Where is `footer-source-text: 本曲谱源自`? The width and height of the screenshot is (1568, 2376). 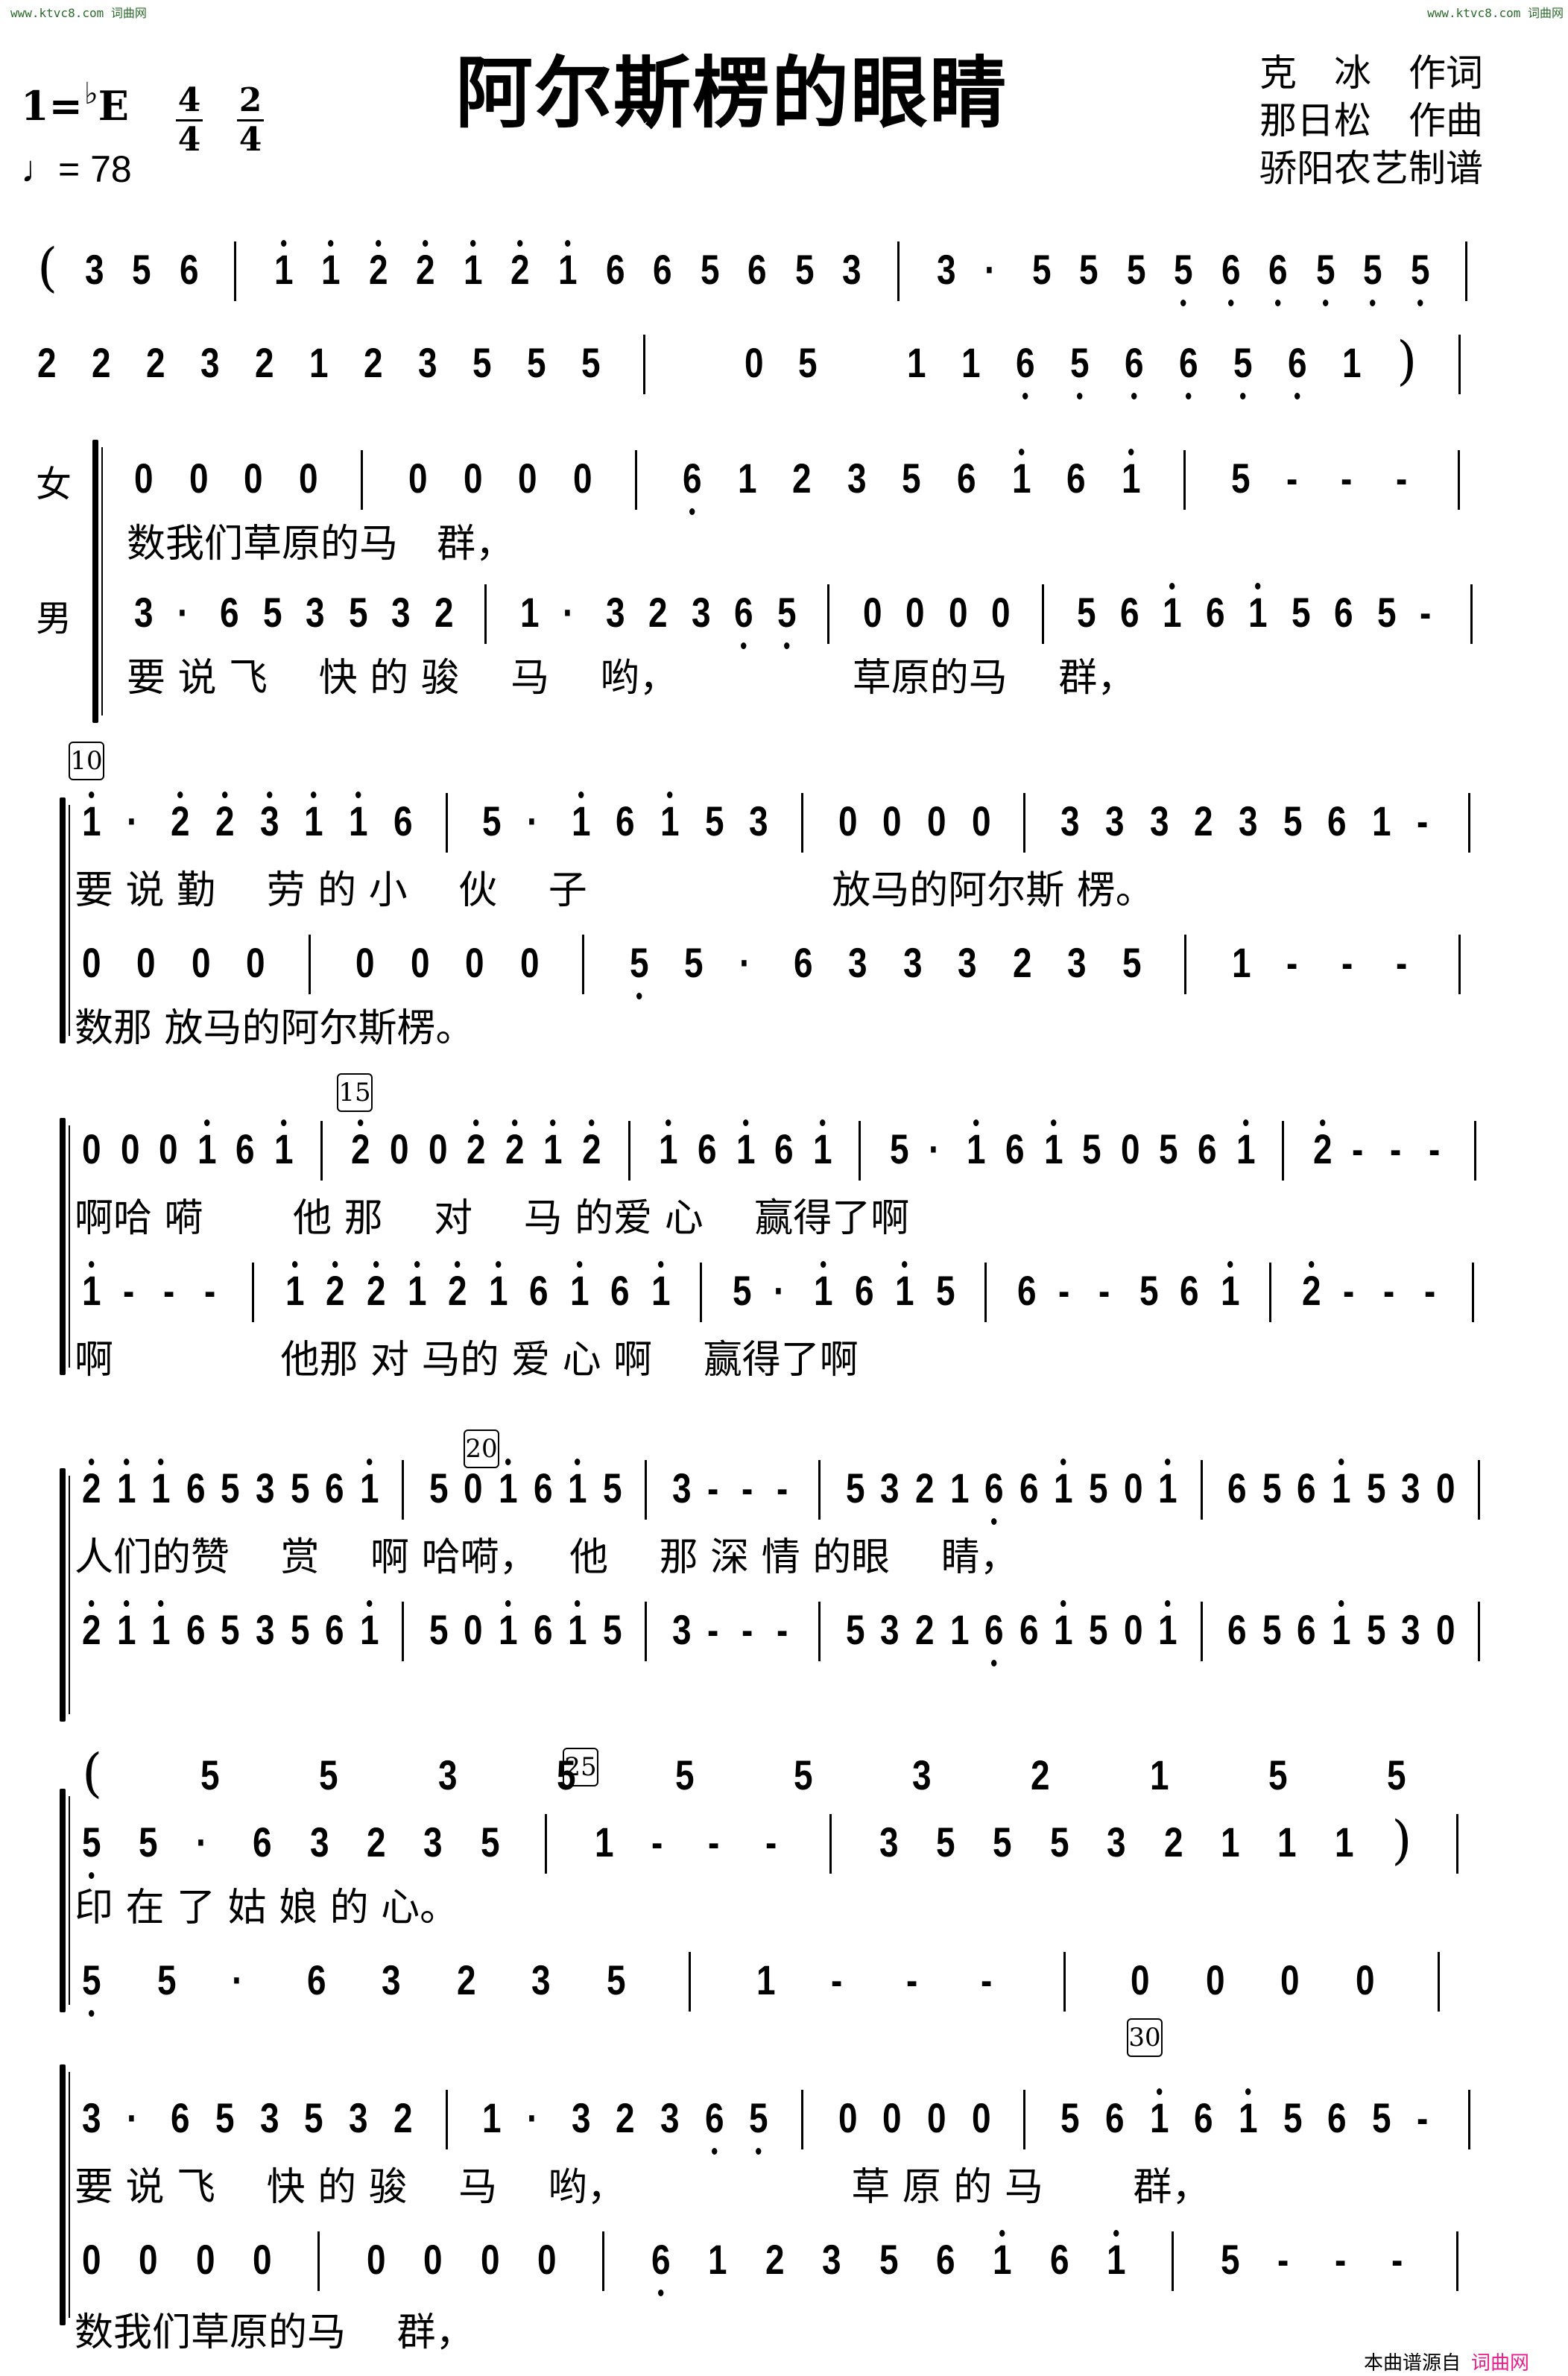 footer-source-text: 本曲谱源自 is located at coordinates (1412, 2362).